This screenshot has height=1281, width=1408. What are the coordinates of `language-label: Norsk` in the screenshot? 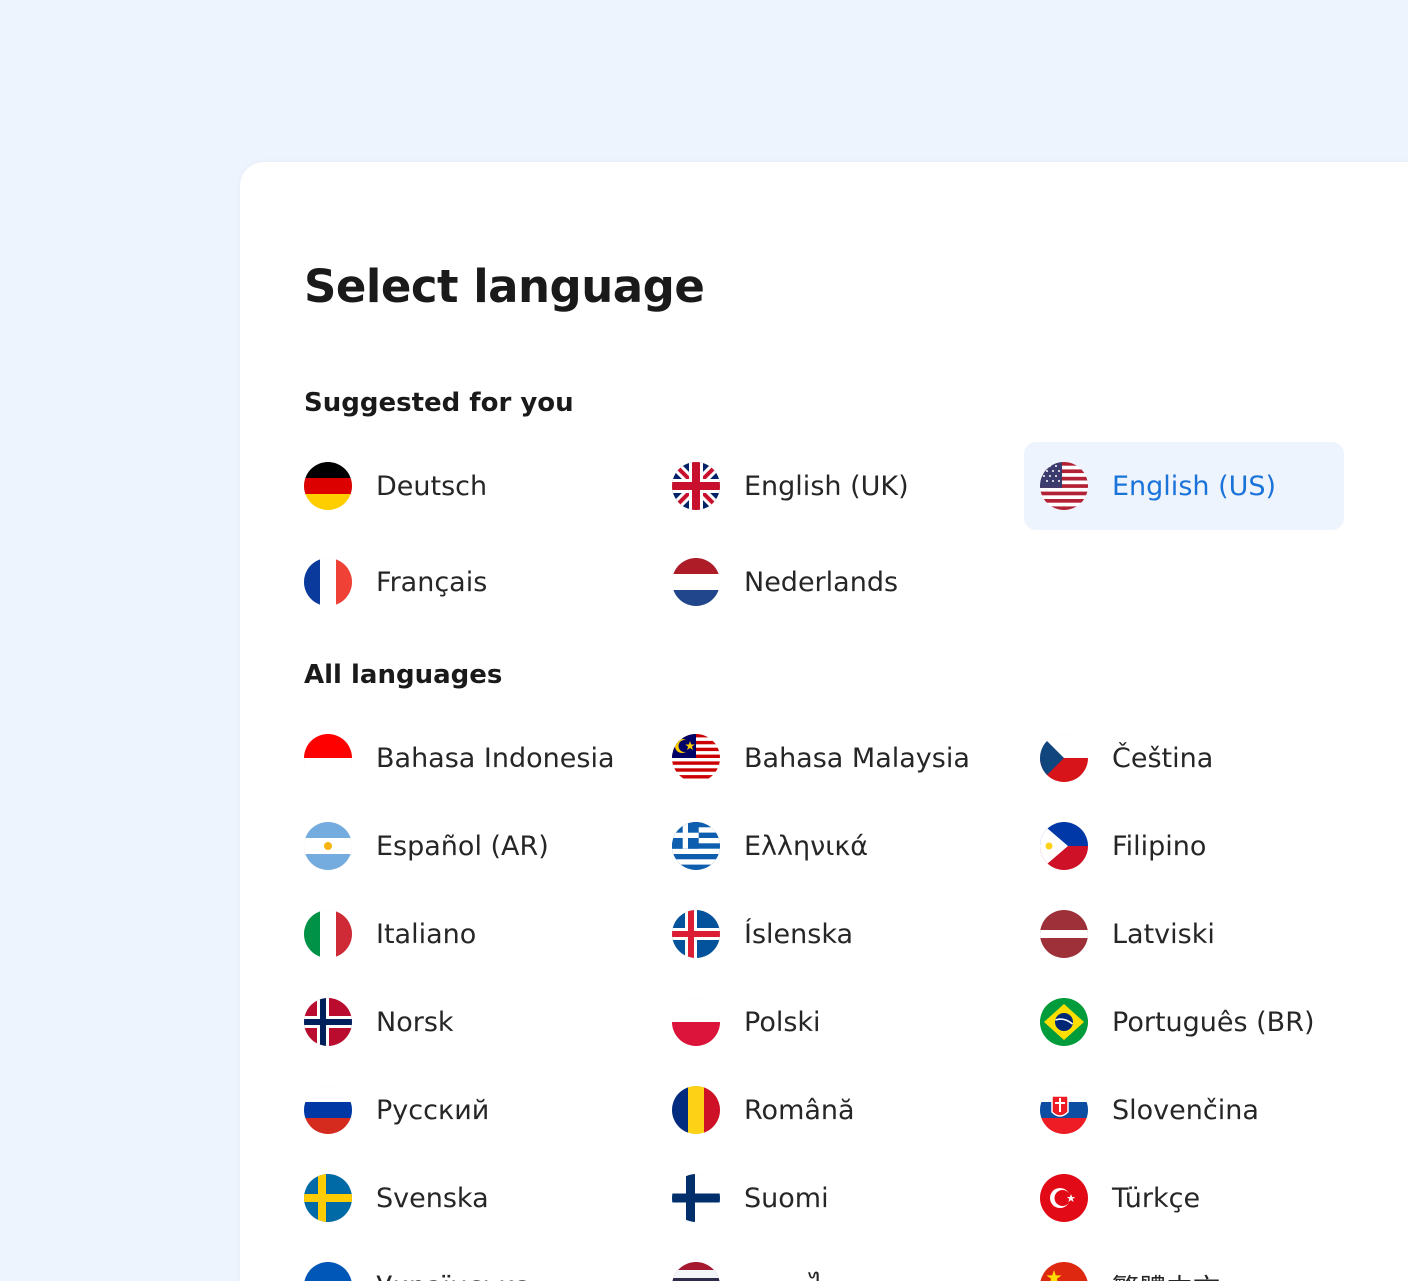 It's located at (415, 1022).